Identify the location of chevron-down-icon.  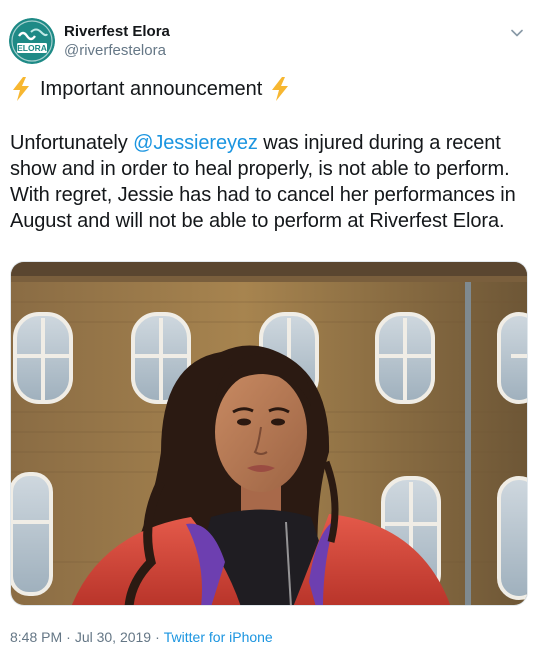
(517, 33).